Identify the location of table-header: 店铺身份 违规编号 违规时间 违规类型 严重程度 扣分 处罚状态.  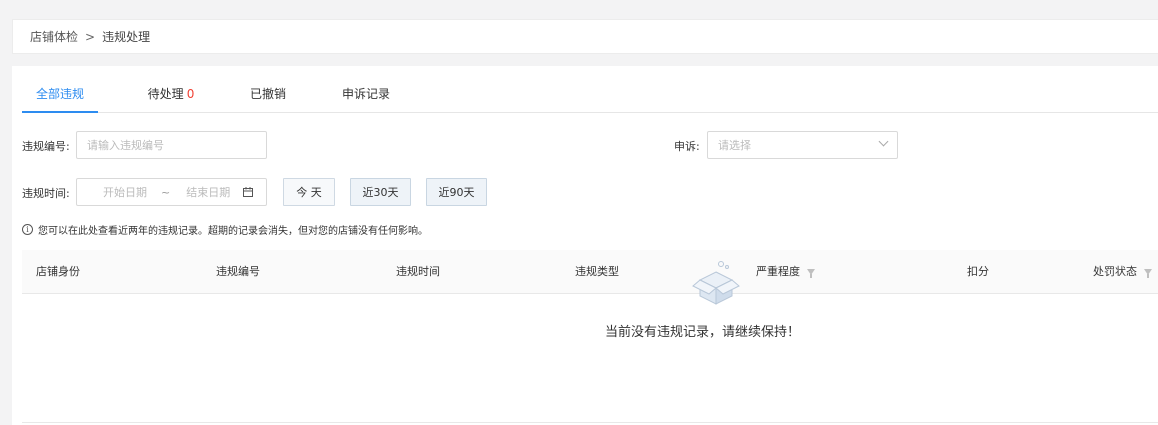
(590, 272).